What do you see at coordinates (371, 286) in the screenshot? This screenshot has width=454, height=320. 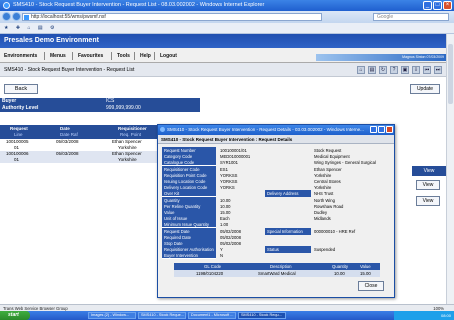 I see `close-button: Close` at bounding box center [371, 286].